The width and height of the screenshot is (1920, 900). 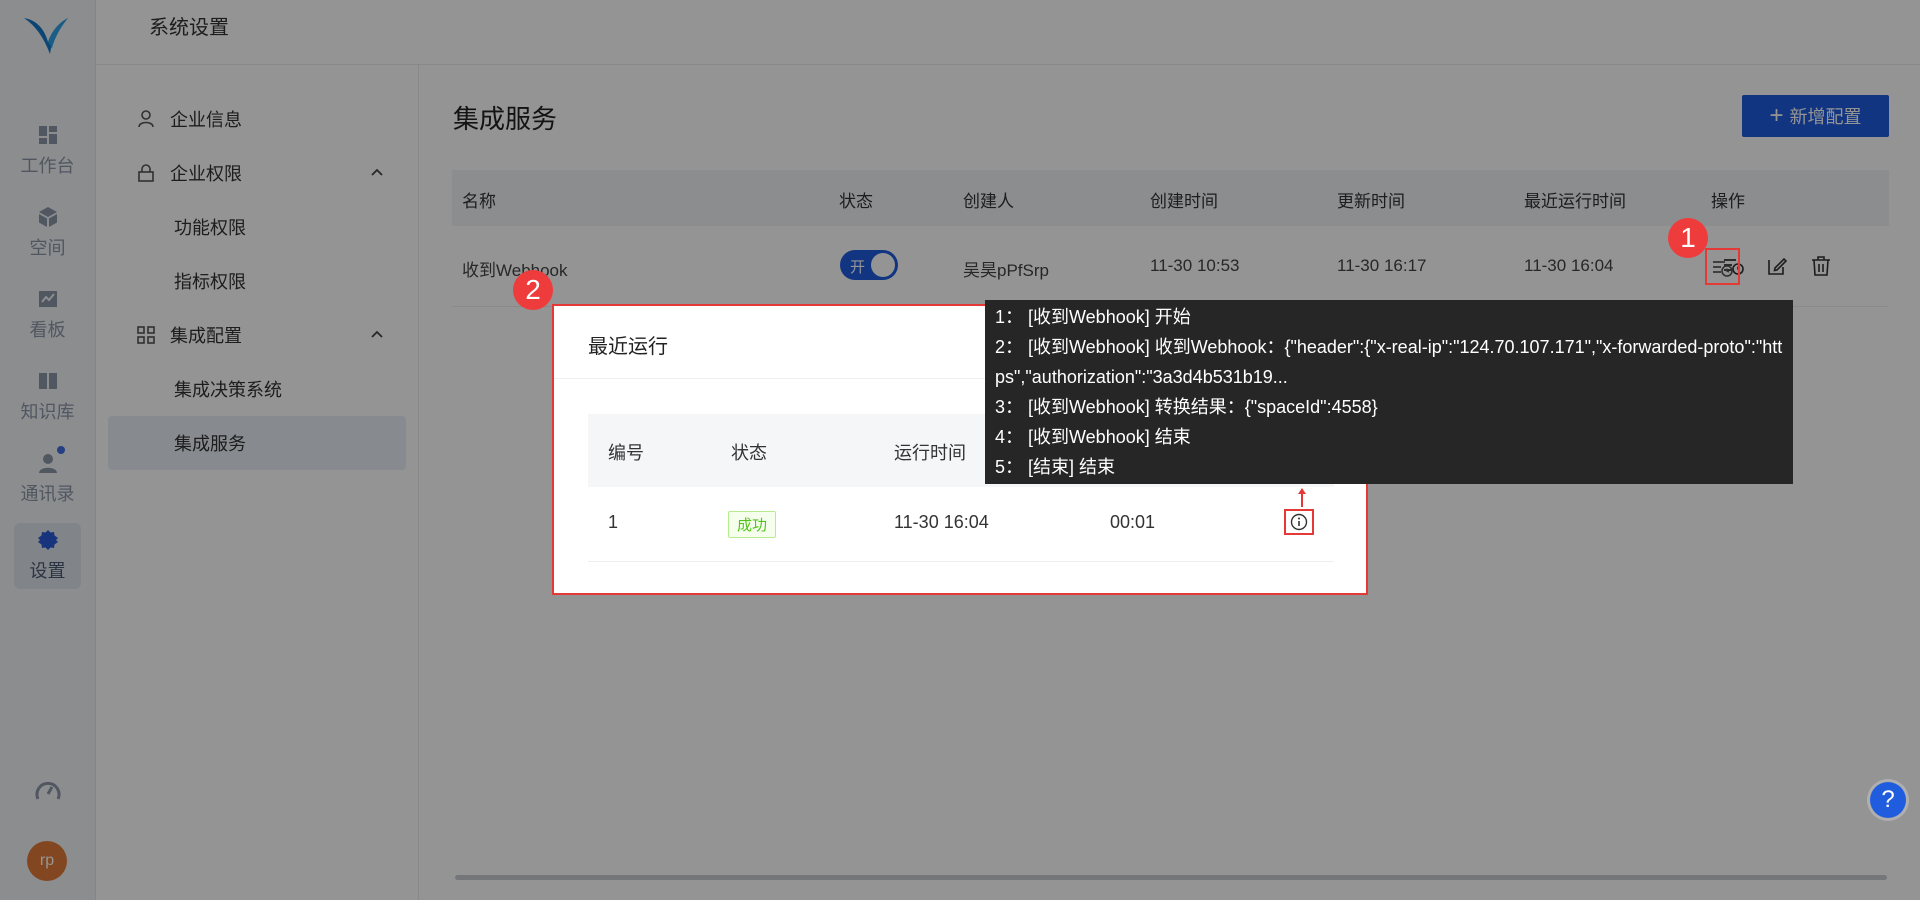 What do you see at coordinates (1302, 497) in the screenshot?
I see `arrow-up-icon` at bounding box center [1302, 497].